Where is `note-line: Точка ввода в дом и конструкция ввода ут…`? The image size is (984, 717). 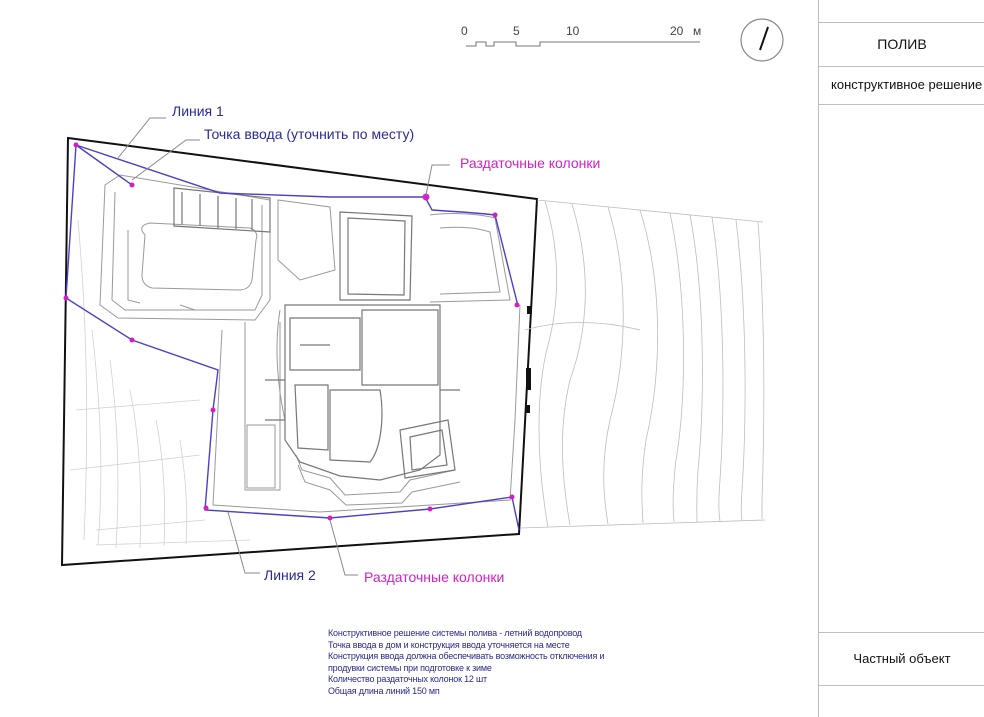 note-line: Точка ввода в дом и конструкция ввода ут… is located at coordinates (449, 644).